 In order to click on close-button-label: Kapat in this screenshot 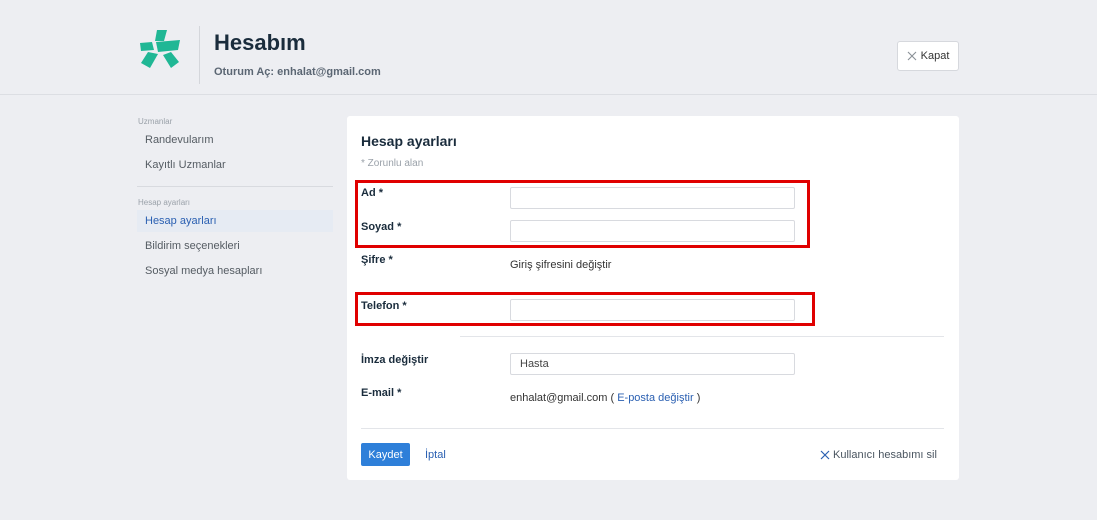, I will do `click(935, 56)`.